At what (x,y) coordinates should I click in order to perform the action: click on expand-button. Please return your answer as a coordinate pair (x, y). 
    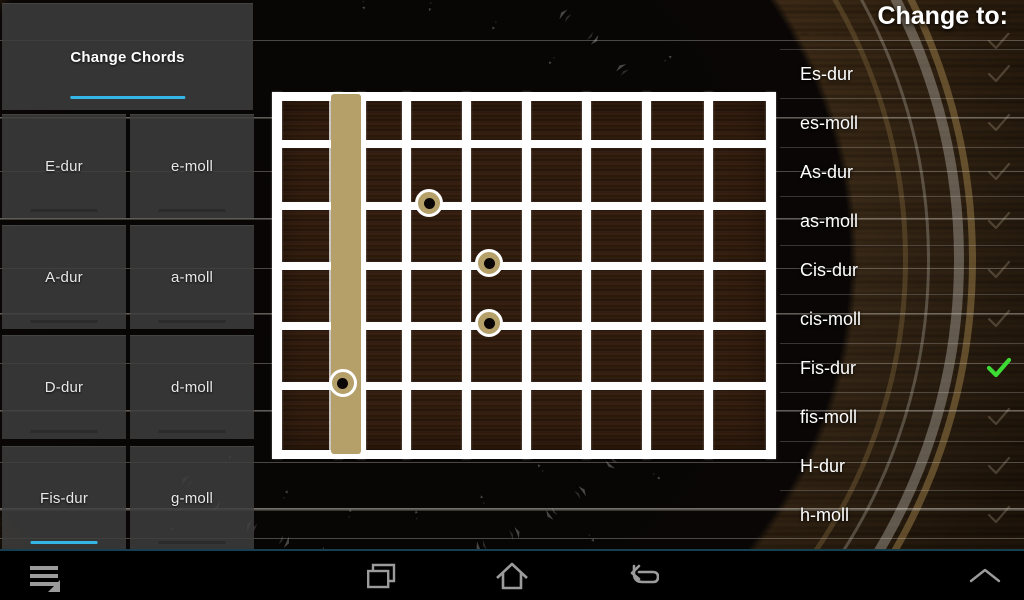
    Looking at the image, I should click on (985, 575).